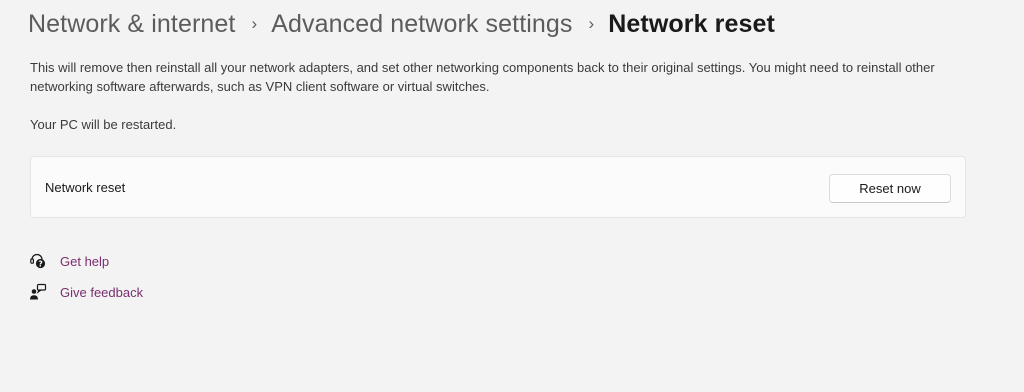 This screenshot has height=392, width=1024. I want to click on give-feedback-link: Give feedback, so click(101, 292).